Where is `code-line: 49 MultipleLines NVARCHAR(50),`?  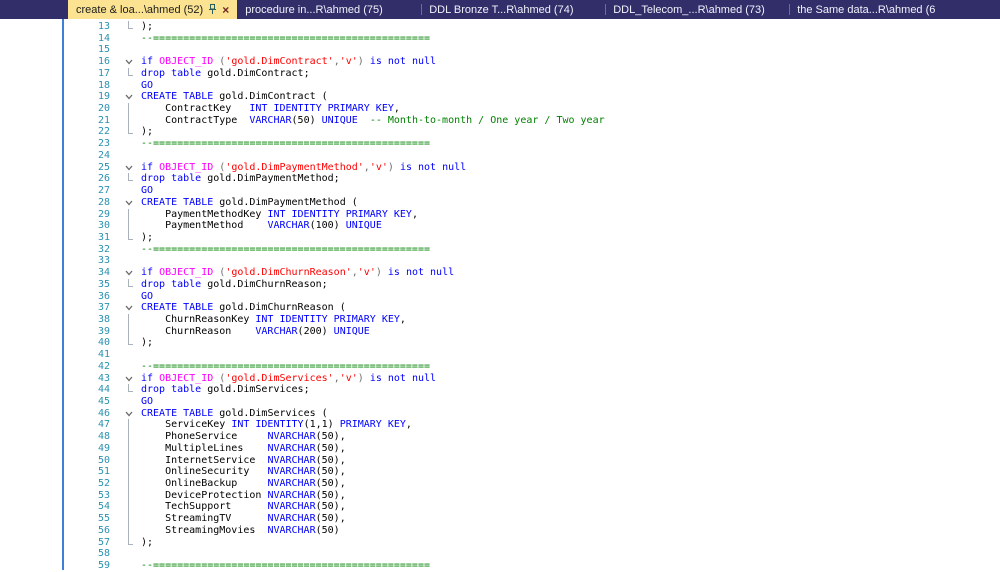 code-line: 49 MultipleLines NVARCHAR(50), is located at coordinates (532, 449).